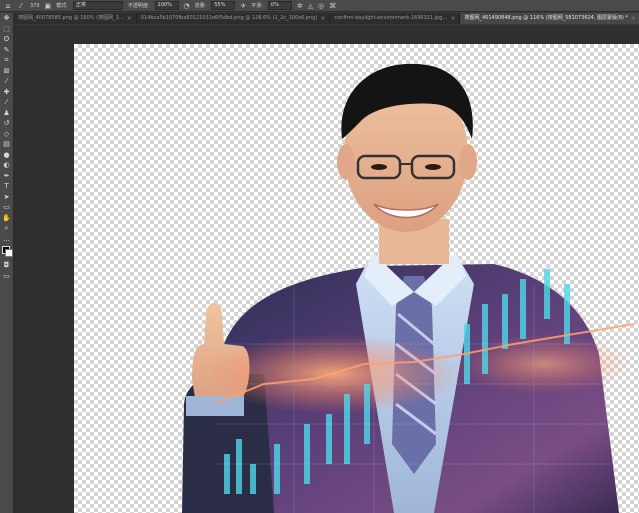 The height and width of the screenshot is (513, 639). What do you see at coordinates (6, 123) in the screenshot?
I see `history-brush-tool-icon: ↺` at bounding box center [6, 123].